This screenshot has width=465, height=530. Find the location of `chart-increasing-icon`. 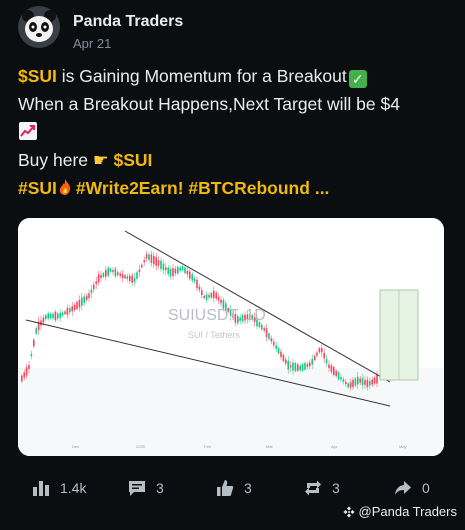

chart-increasing-icon is located at coordinates (28, 131).